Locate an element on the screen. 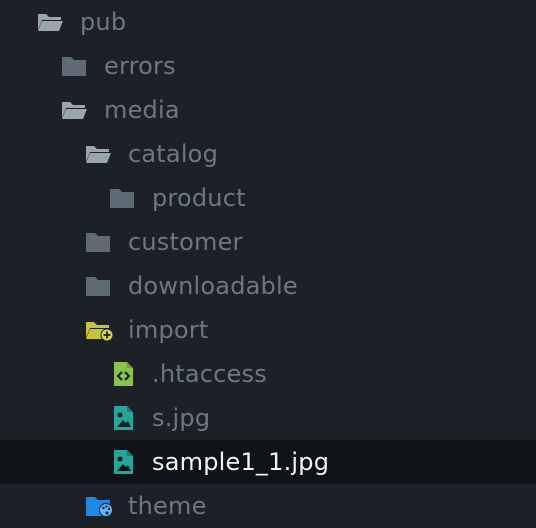  tree-item-downloadable: downloadable is located at coordinates (268, 286).